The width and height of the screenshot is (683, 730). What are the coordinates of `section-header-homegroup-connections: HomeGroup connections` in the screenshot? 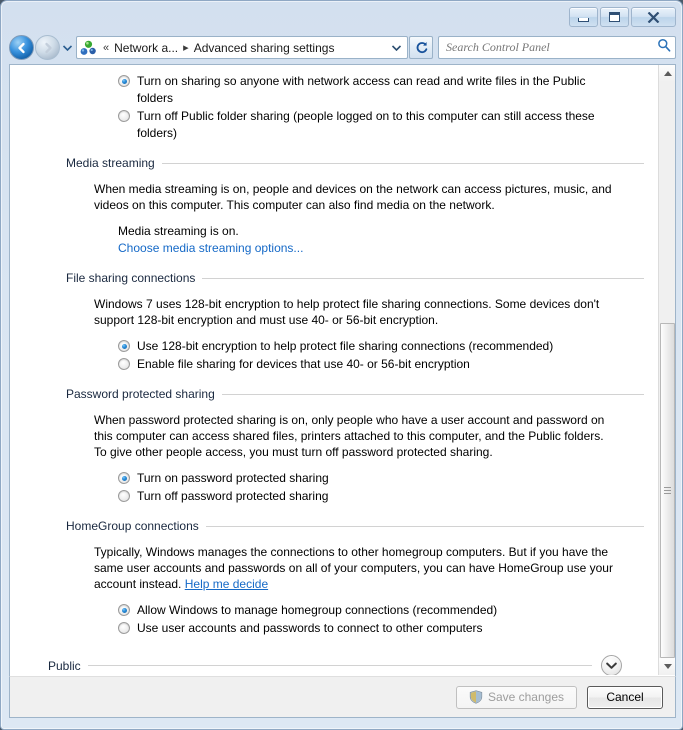 It's located at (327, 526).